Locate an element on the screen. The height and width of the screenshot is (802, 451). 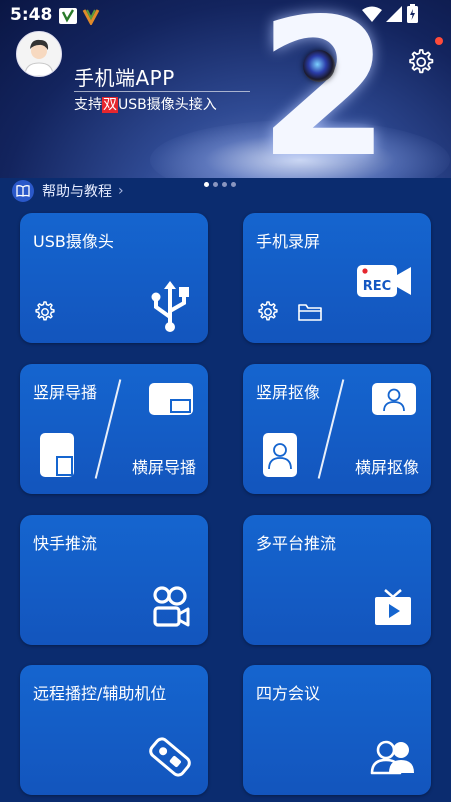
card-vertical-director-title: 竖屏导播 is located at coordinates (65, 392).